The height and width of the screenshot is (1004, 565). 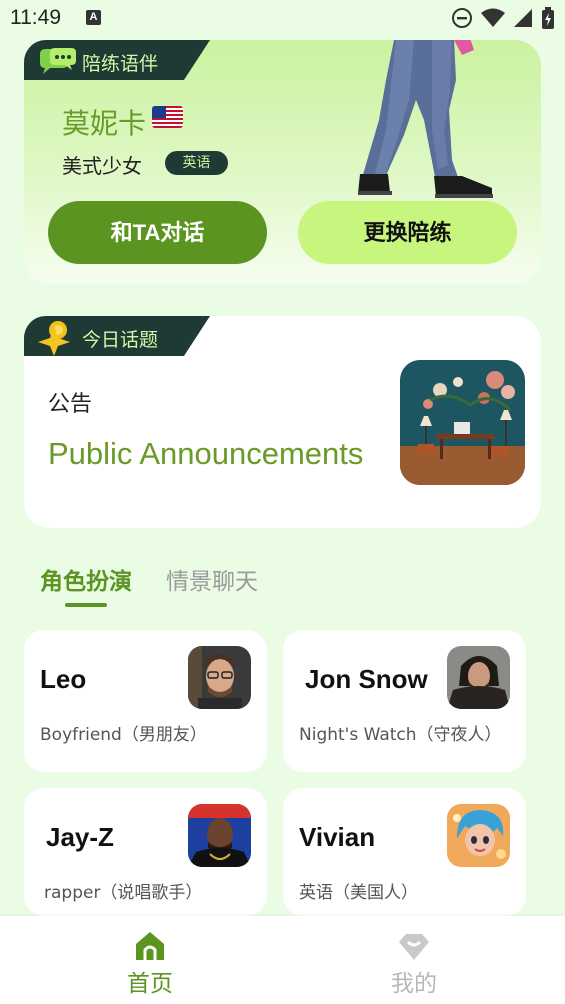 What do you see at coordinates (120, 340) in the screenshot?
I see `topic-tag-label: 今日话题` at bounding box center [120, 340].